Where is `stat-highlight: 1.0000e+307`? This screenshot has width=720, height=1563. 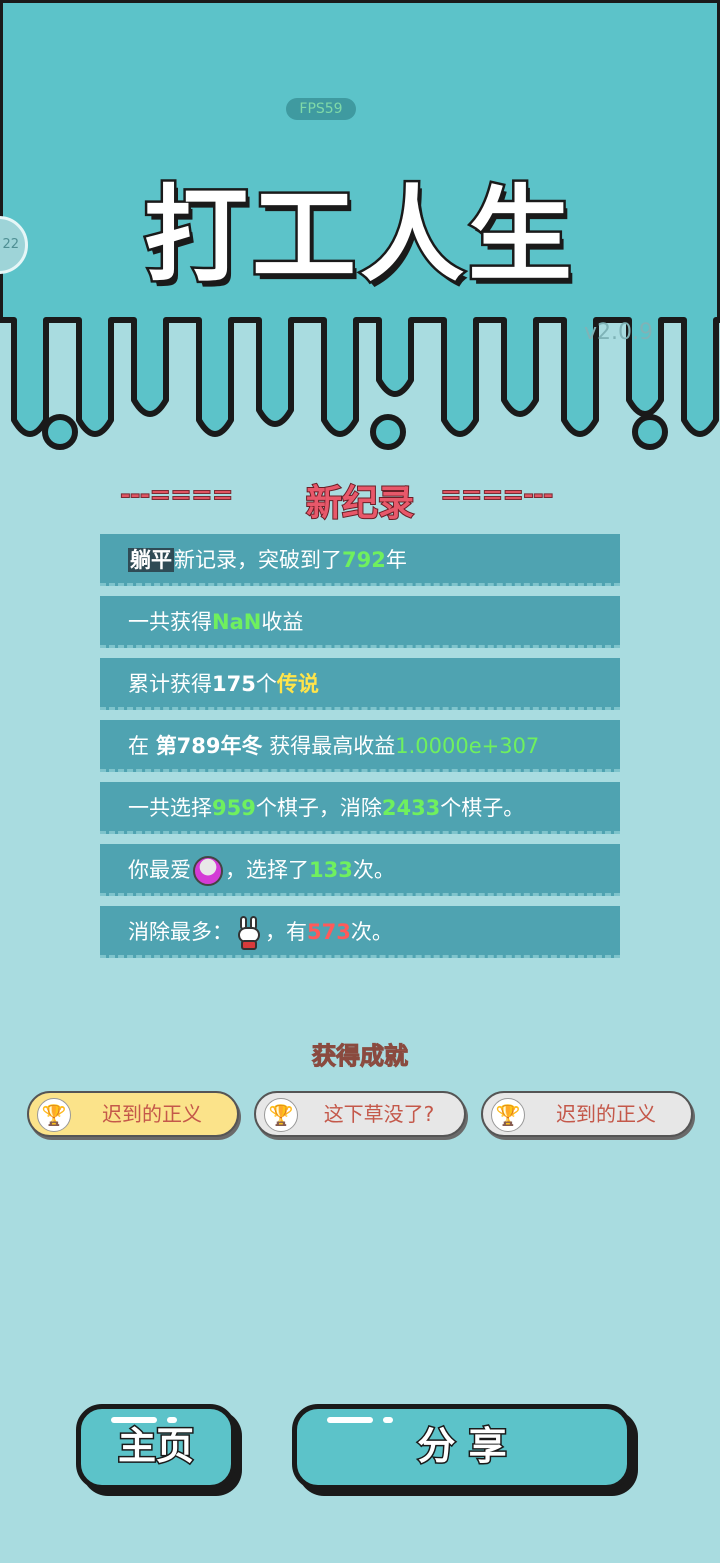 stat-highlight: 1.0000e+307 is located at coordinates (467, 746).